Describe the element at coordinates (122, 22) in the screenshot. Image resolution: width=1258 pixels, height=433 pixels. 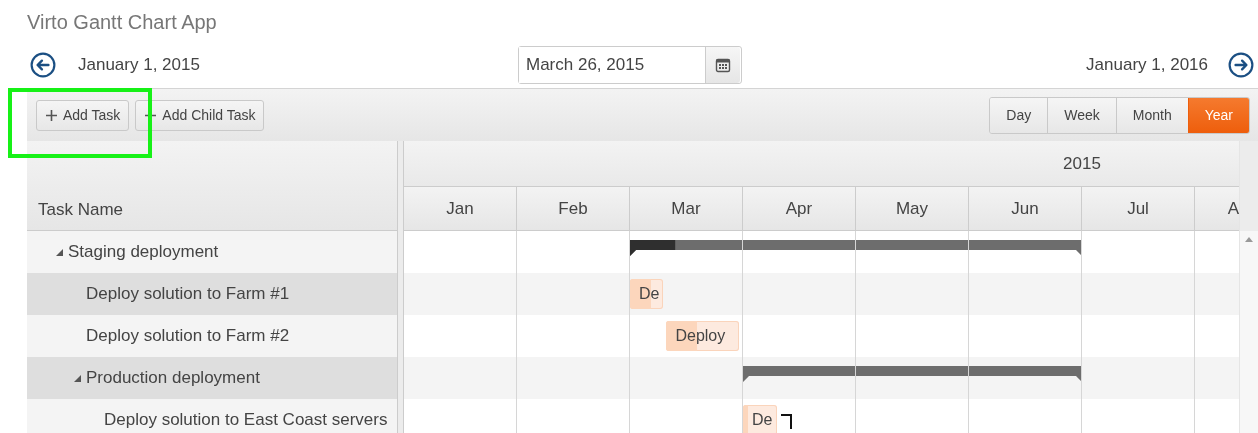
I see `app-title: Virto Gantt Chart App` at that location.